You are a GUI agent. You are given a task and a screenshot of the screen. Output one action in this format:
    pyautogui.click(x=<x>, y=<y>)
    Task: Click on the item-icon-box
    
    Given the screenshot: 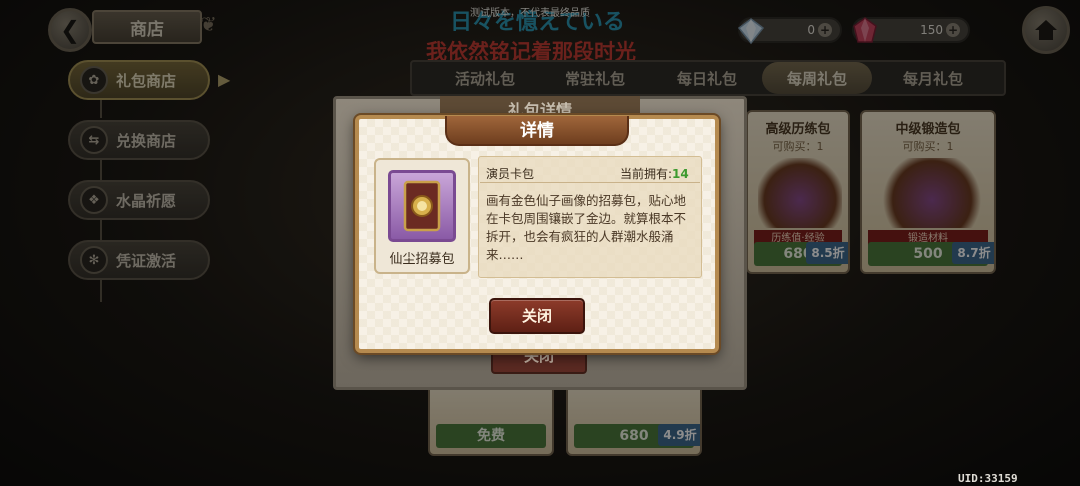 What is the action you would take?
    pyautogui.click(x=422, y=206)
    